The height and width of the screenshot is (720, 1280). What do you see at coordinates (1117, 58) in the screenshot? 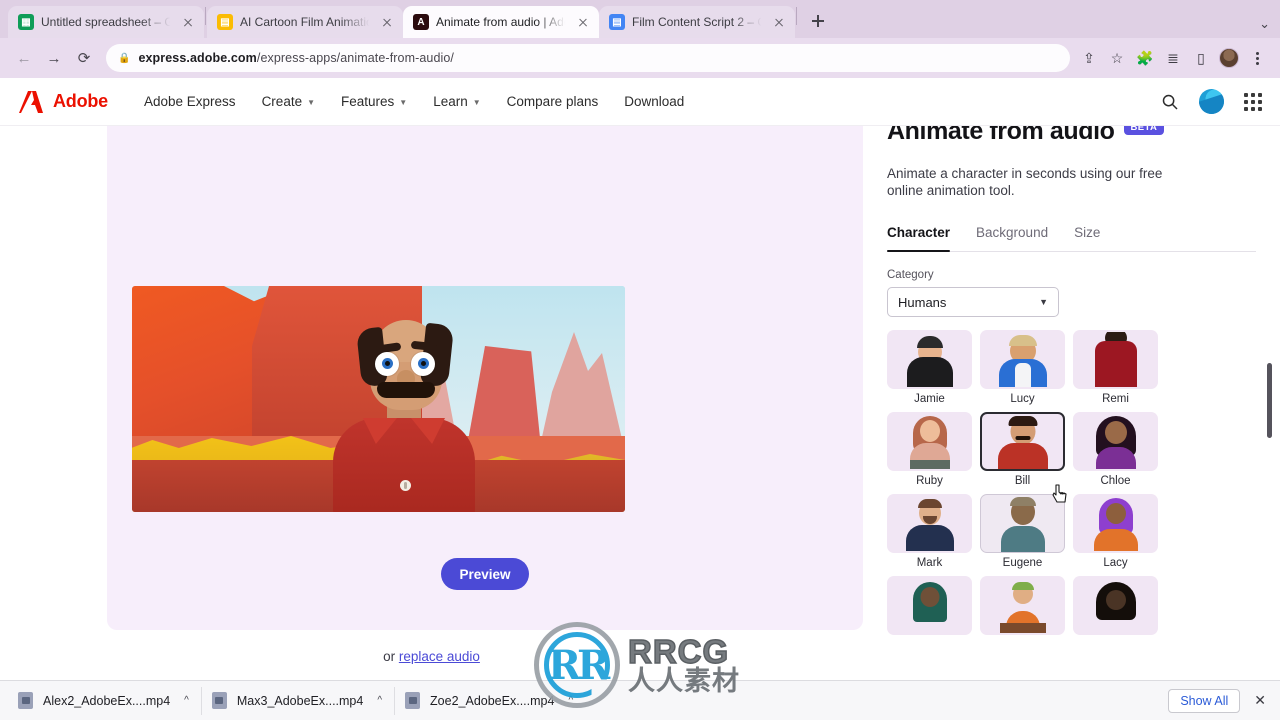
I see `star-icon: ☆` at bounding box center [1117, 58].